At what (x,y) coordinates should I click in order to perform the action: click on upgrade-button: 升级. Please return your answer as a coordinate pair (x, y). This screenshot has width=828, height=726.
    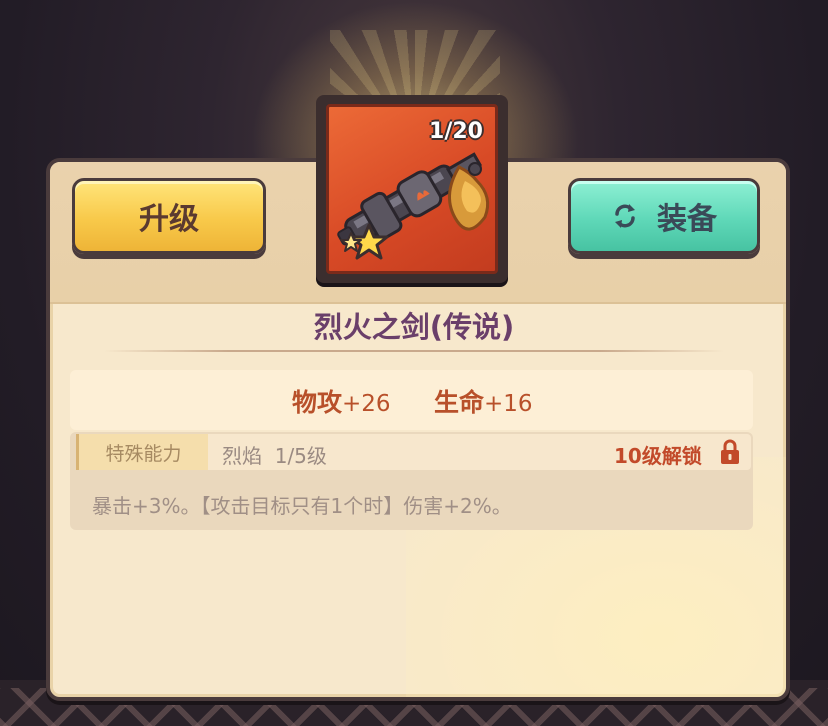
    Looking at the image, I should click on (169, 216).